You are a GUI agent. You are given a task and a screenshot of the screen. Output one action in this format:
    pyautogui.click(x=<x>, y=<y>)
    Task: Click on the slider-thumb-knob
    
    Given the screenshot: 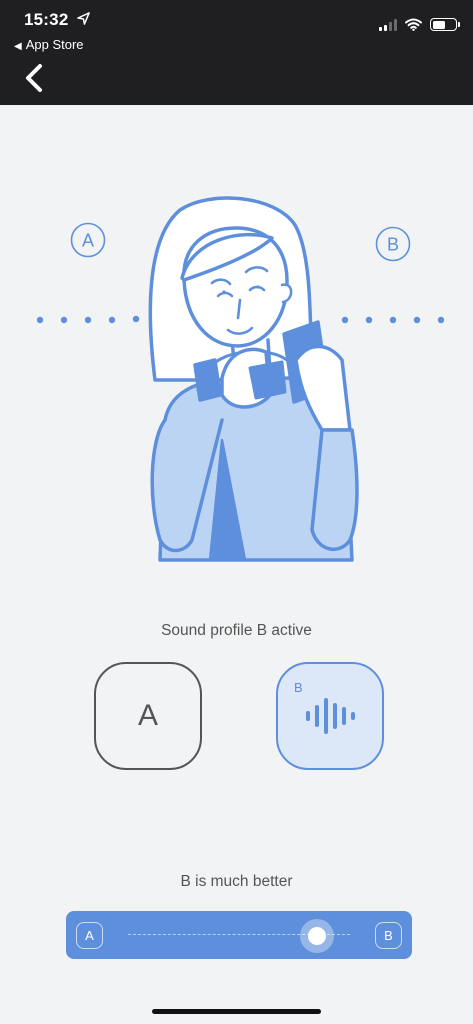 What is the action you would take?
    pyautogui.click(x=316, y=936)
    